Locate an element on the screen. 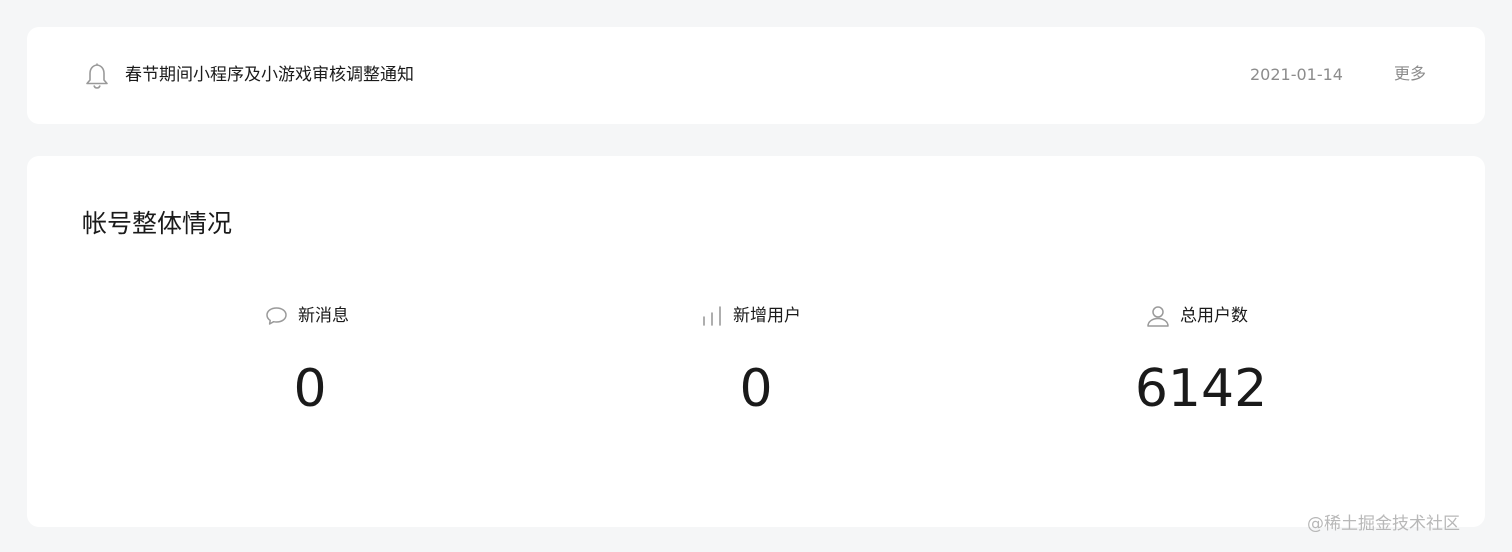  notice-date: 2021-01-14 is located at coordinates (1296, 74).